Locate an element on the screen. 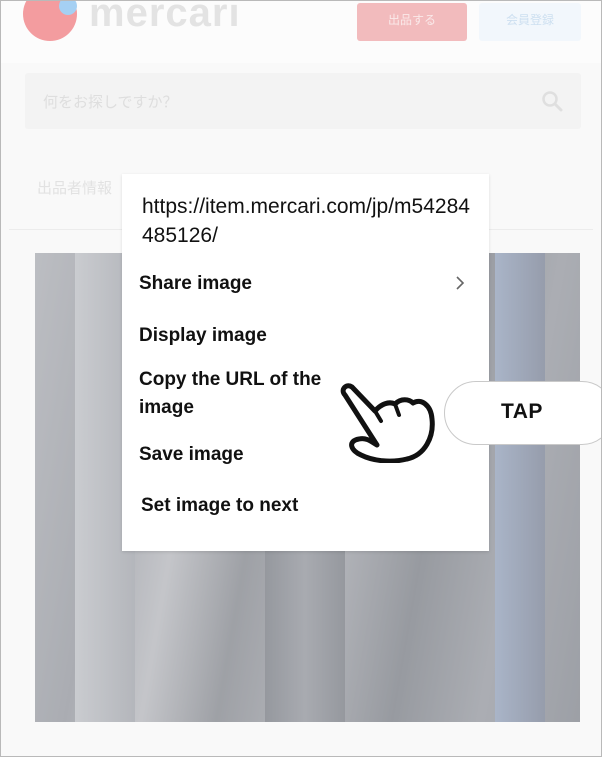 The image size is (602, 757). tap-callout: TAP is located at coordinates (522, 413).